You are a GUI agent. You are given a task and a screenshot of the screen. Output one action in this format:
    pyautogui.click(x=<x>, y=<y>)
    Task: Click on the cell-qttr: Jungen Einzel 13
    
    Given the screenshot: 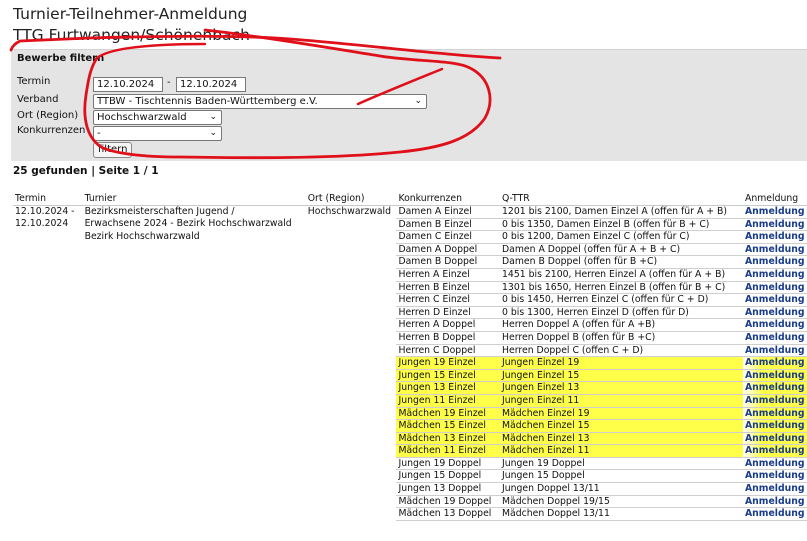 What is the action you would take?
    pyautogui.click(x=621, y=388)
    